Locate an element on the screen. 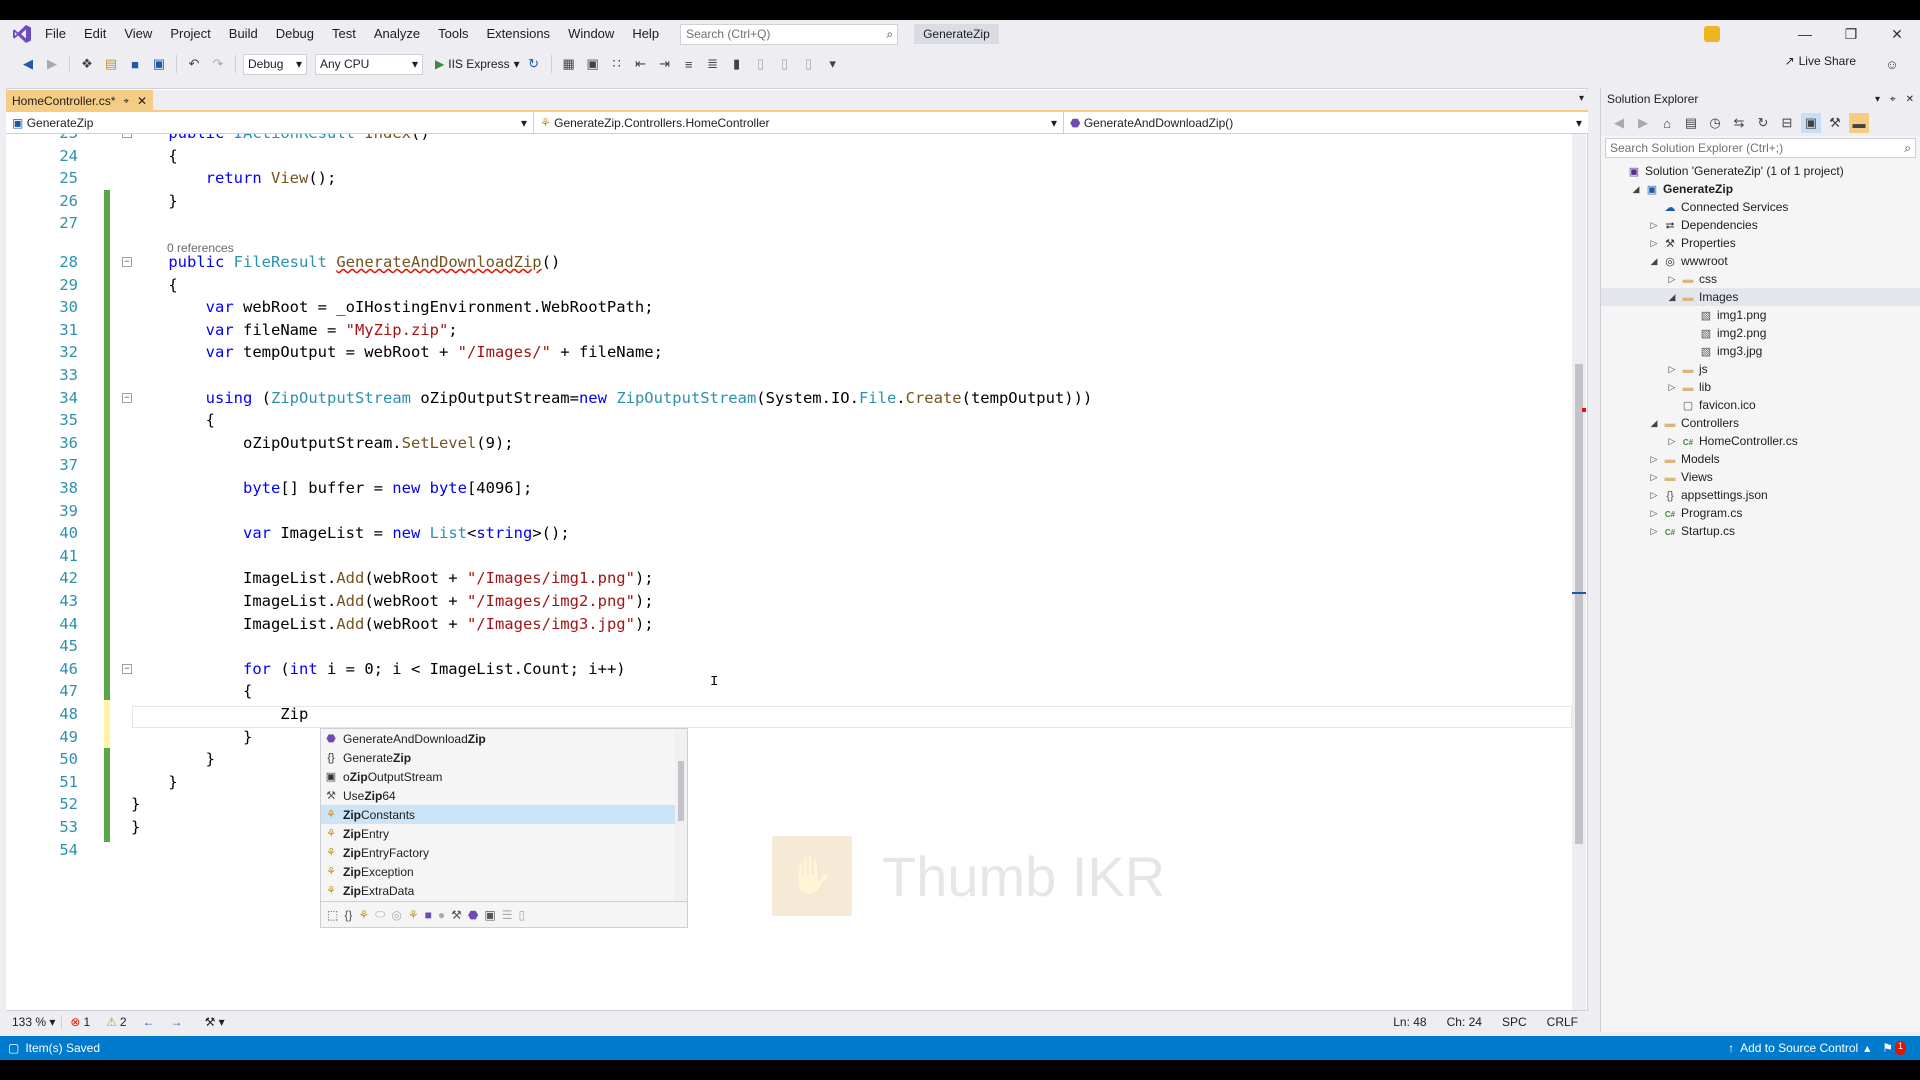  tree-item-generatezip: ◢ ▣ GenerateZip is located at coordinates (1760, 189).